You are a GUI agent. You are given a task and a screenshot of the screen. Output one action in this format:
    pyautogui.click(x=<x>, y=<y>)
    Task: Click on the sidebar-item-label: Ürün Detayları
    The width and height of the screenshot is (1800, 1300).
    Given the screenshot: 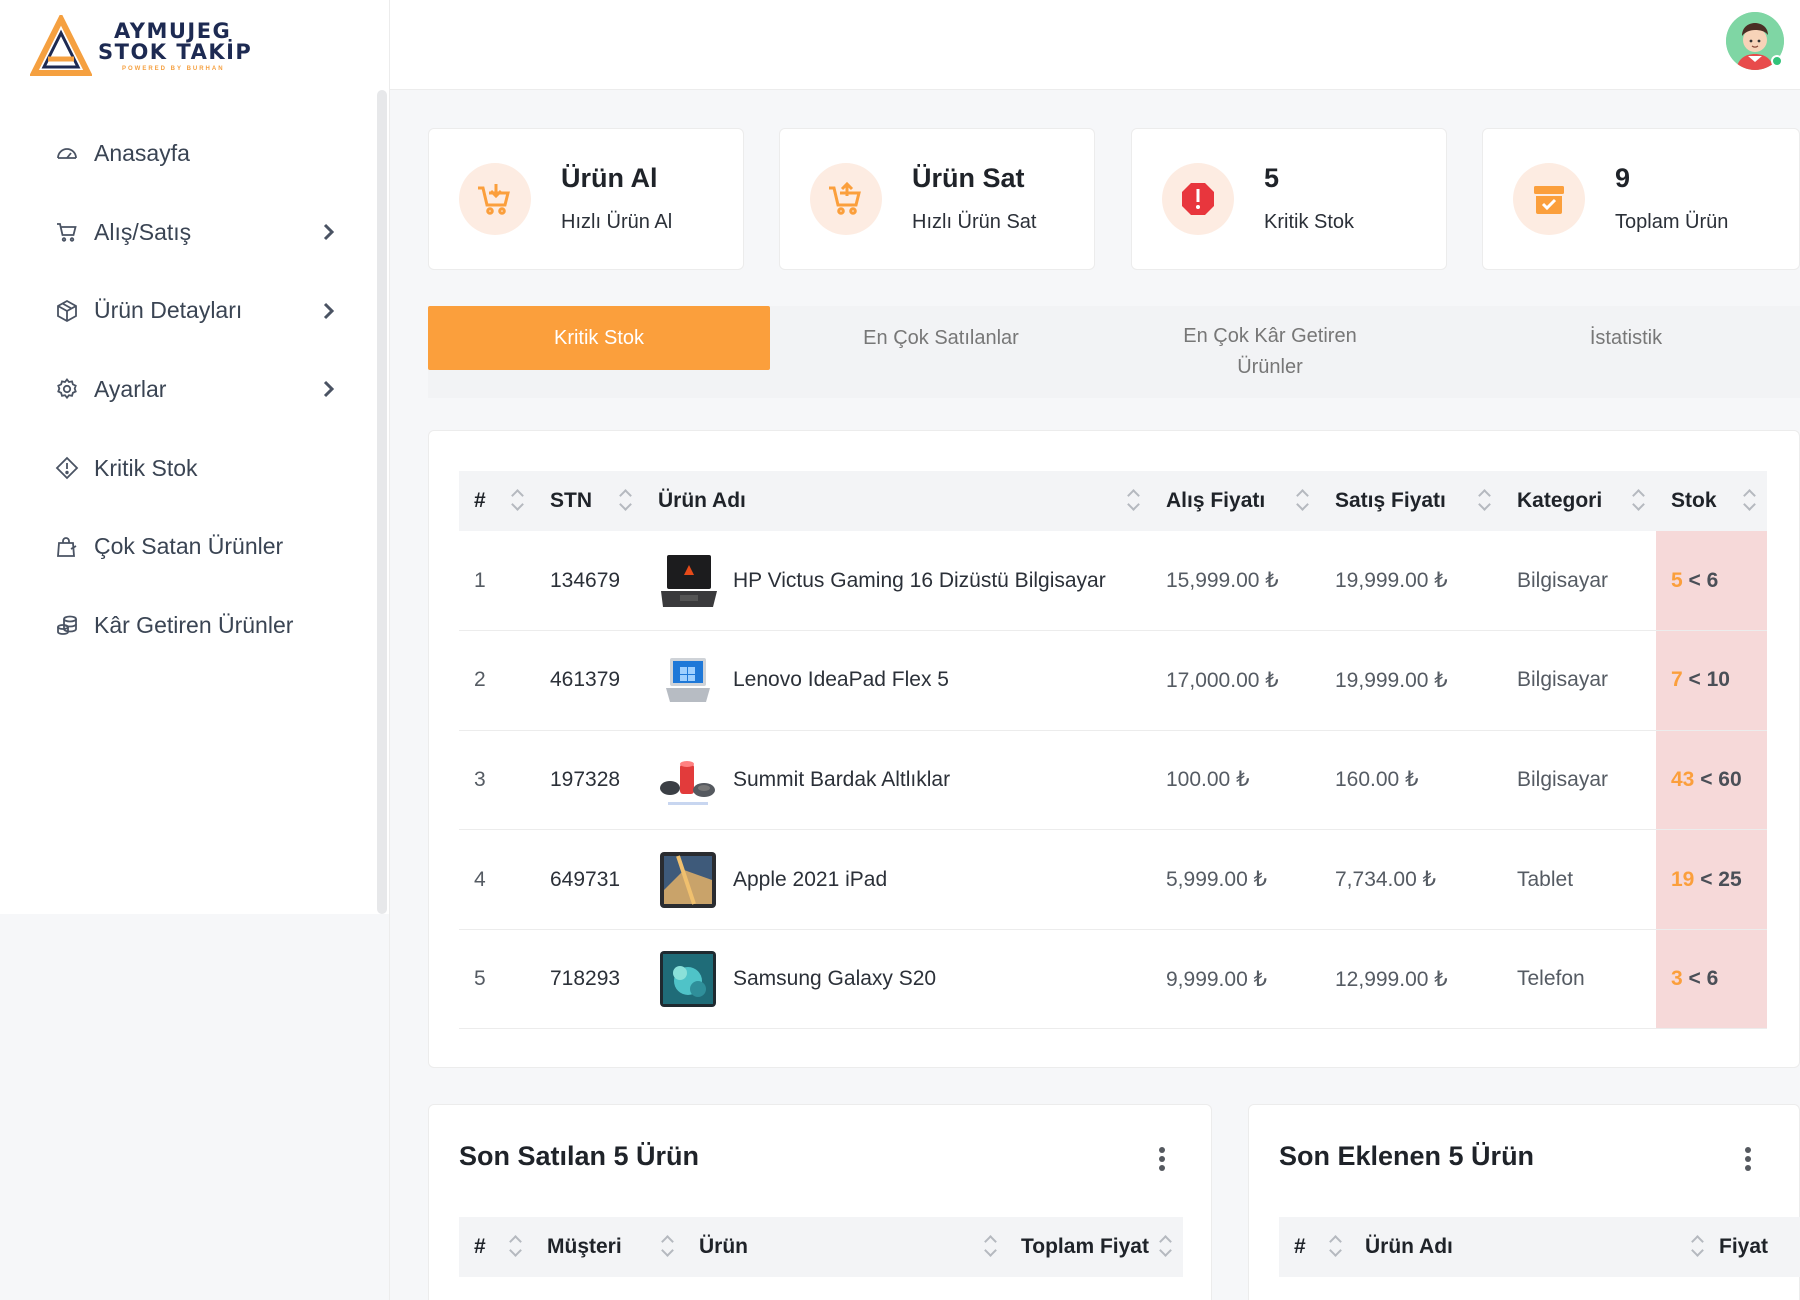 What is the action you would take?
    pyautogui.click(x=168, y=310)
    